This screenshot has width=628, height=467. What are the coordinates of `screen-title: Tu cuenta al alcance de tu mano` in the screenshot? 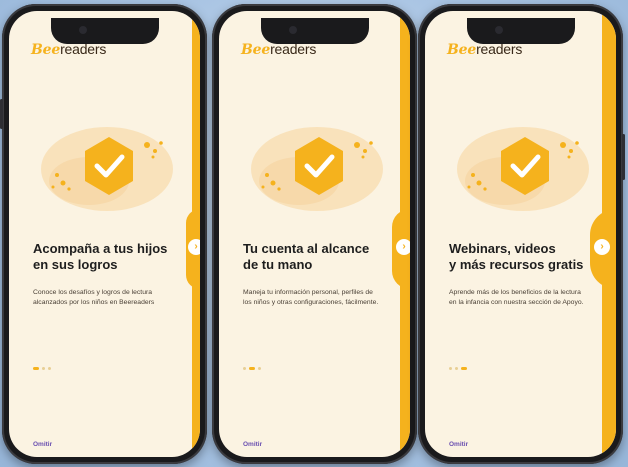 It's located at (306, 256).